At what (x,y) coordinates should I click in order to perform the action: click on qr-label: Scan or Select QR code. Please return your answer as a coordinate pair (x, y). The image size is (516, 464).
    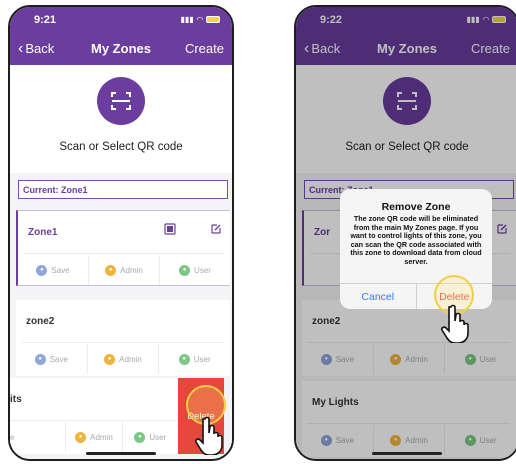
    Looking at the image, I should click on (121, 147).